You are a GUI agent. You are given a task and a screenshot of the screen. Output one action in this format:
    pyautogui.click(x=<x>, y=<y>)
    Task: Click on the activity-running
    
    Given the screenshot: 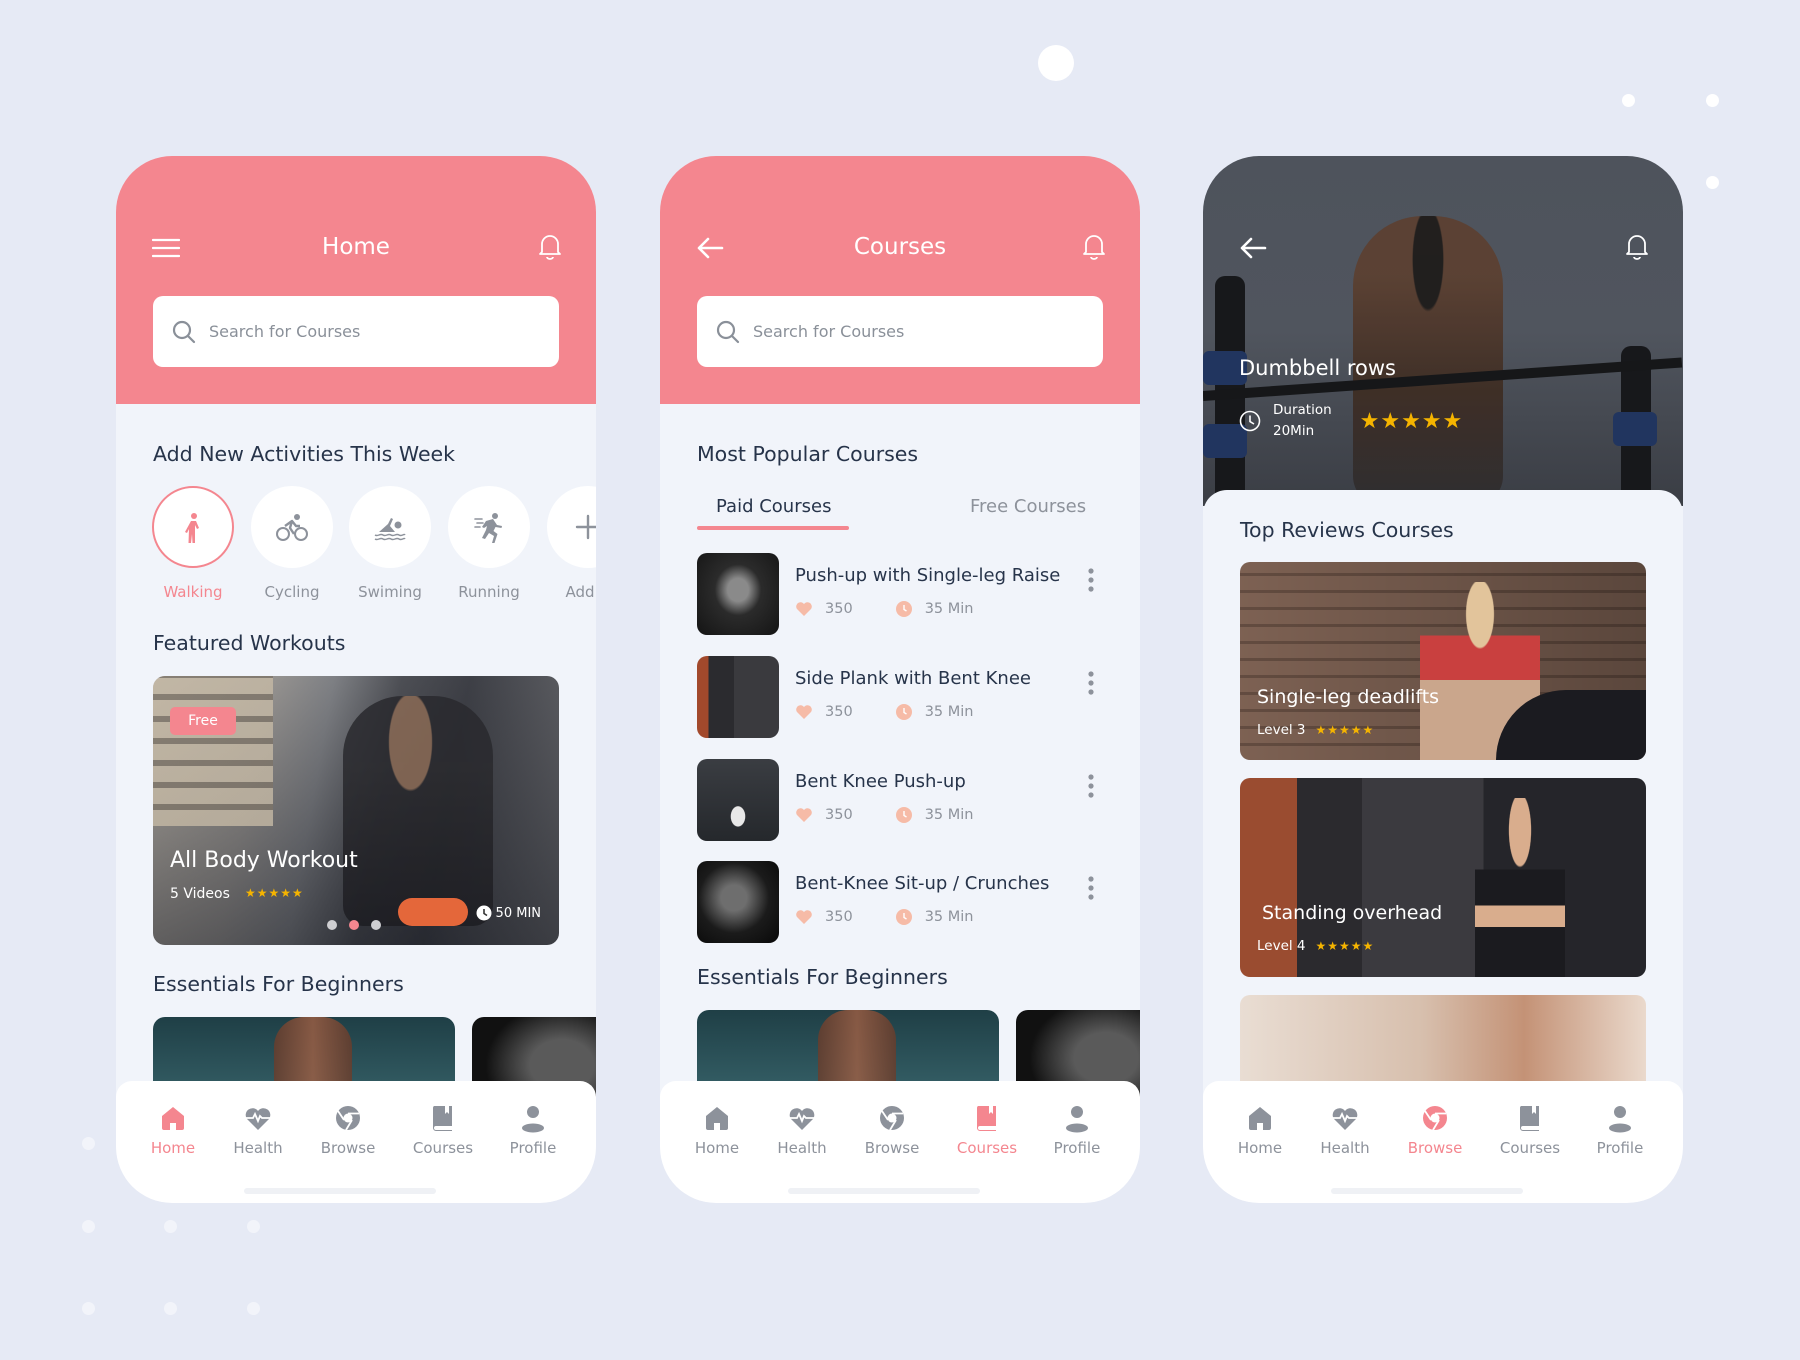 What is the action you would take?
    pyautogui.click(x=489, y=527)
    